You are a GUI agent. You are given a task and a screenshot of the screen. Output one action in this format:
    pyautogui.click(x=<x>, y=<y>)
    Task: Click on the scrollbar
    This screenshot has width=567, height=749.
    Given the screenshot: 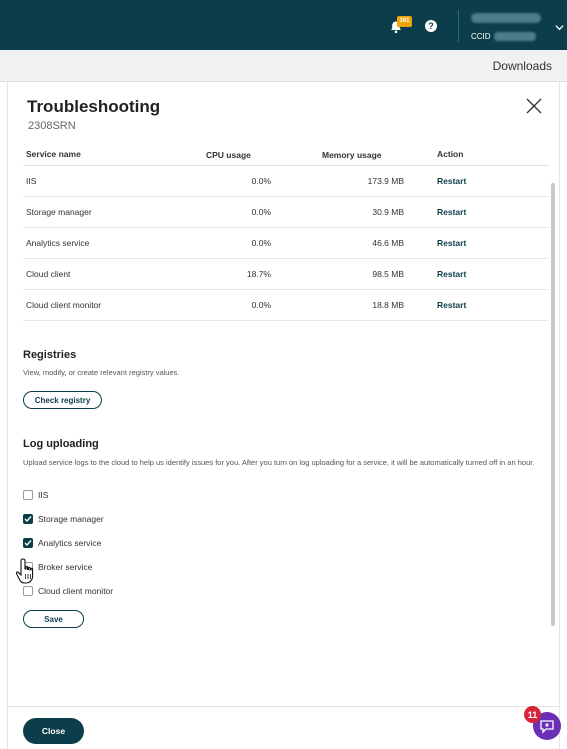 What is the action you would take?
    pyautogui.click(x=553, y=404)
    